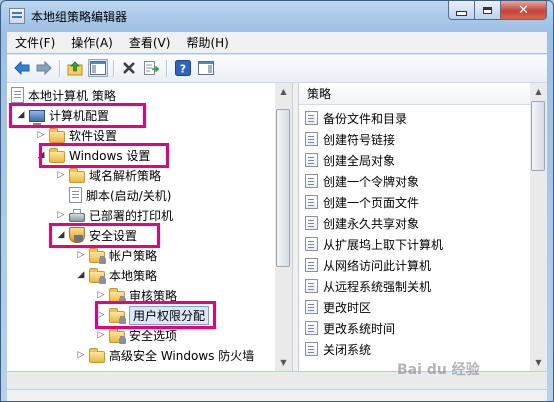  I want to click on forward-button, so click(44, 68).